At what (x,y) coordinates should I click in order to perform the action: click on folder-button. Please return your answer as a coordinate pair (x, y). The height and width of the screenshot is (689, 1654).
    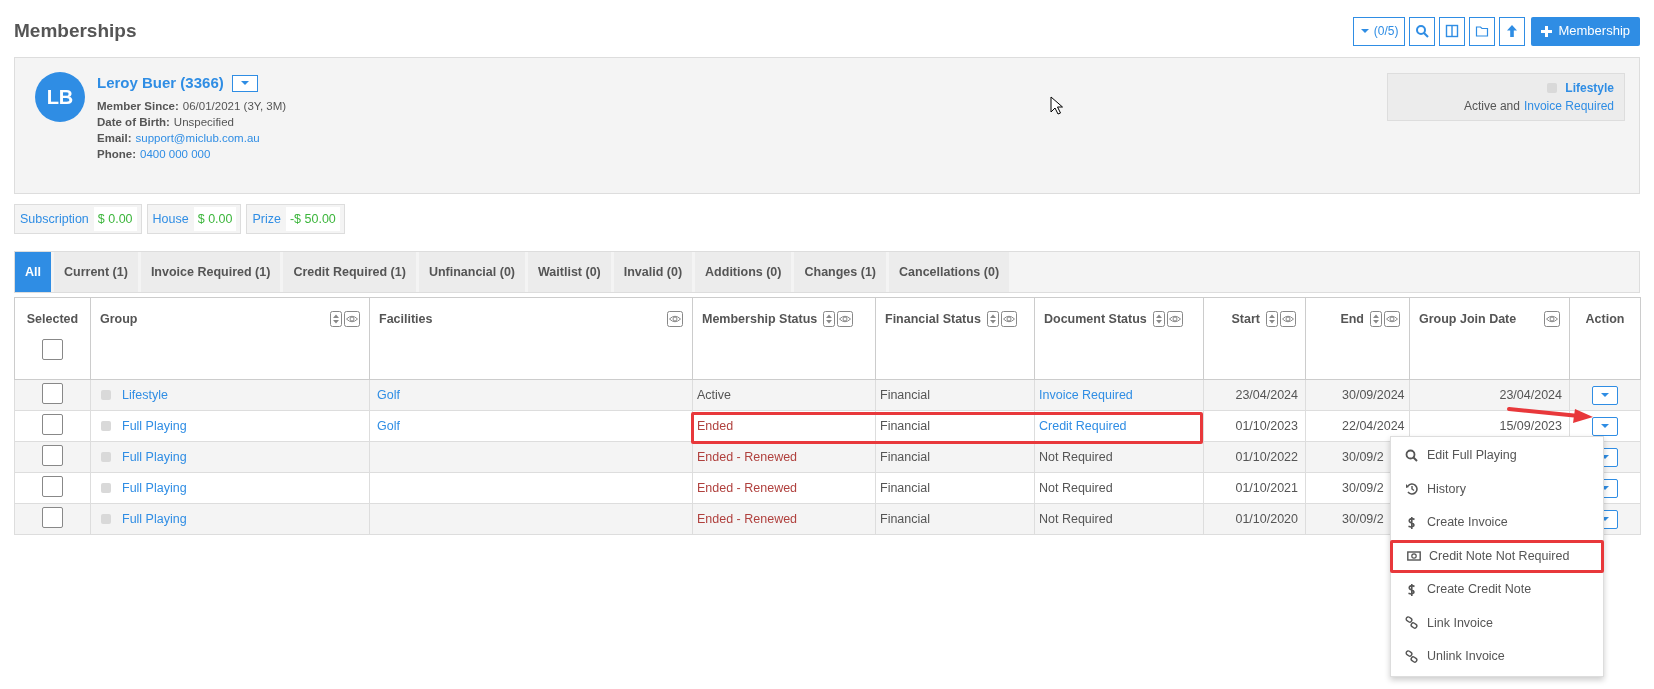
    Looking at the image, I should click on (1482, 31).